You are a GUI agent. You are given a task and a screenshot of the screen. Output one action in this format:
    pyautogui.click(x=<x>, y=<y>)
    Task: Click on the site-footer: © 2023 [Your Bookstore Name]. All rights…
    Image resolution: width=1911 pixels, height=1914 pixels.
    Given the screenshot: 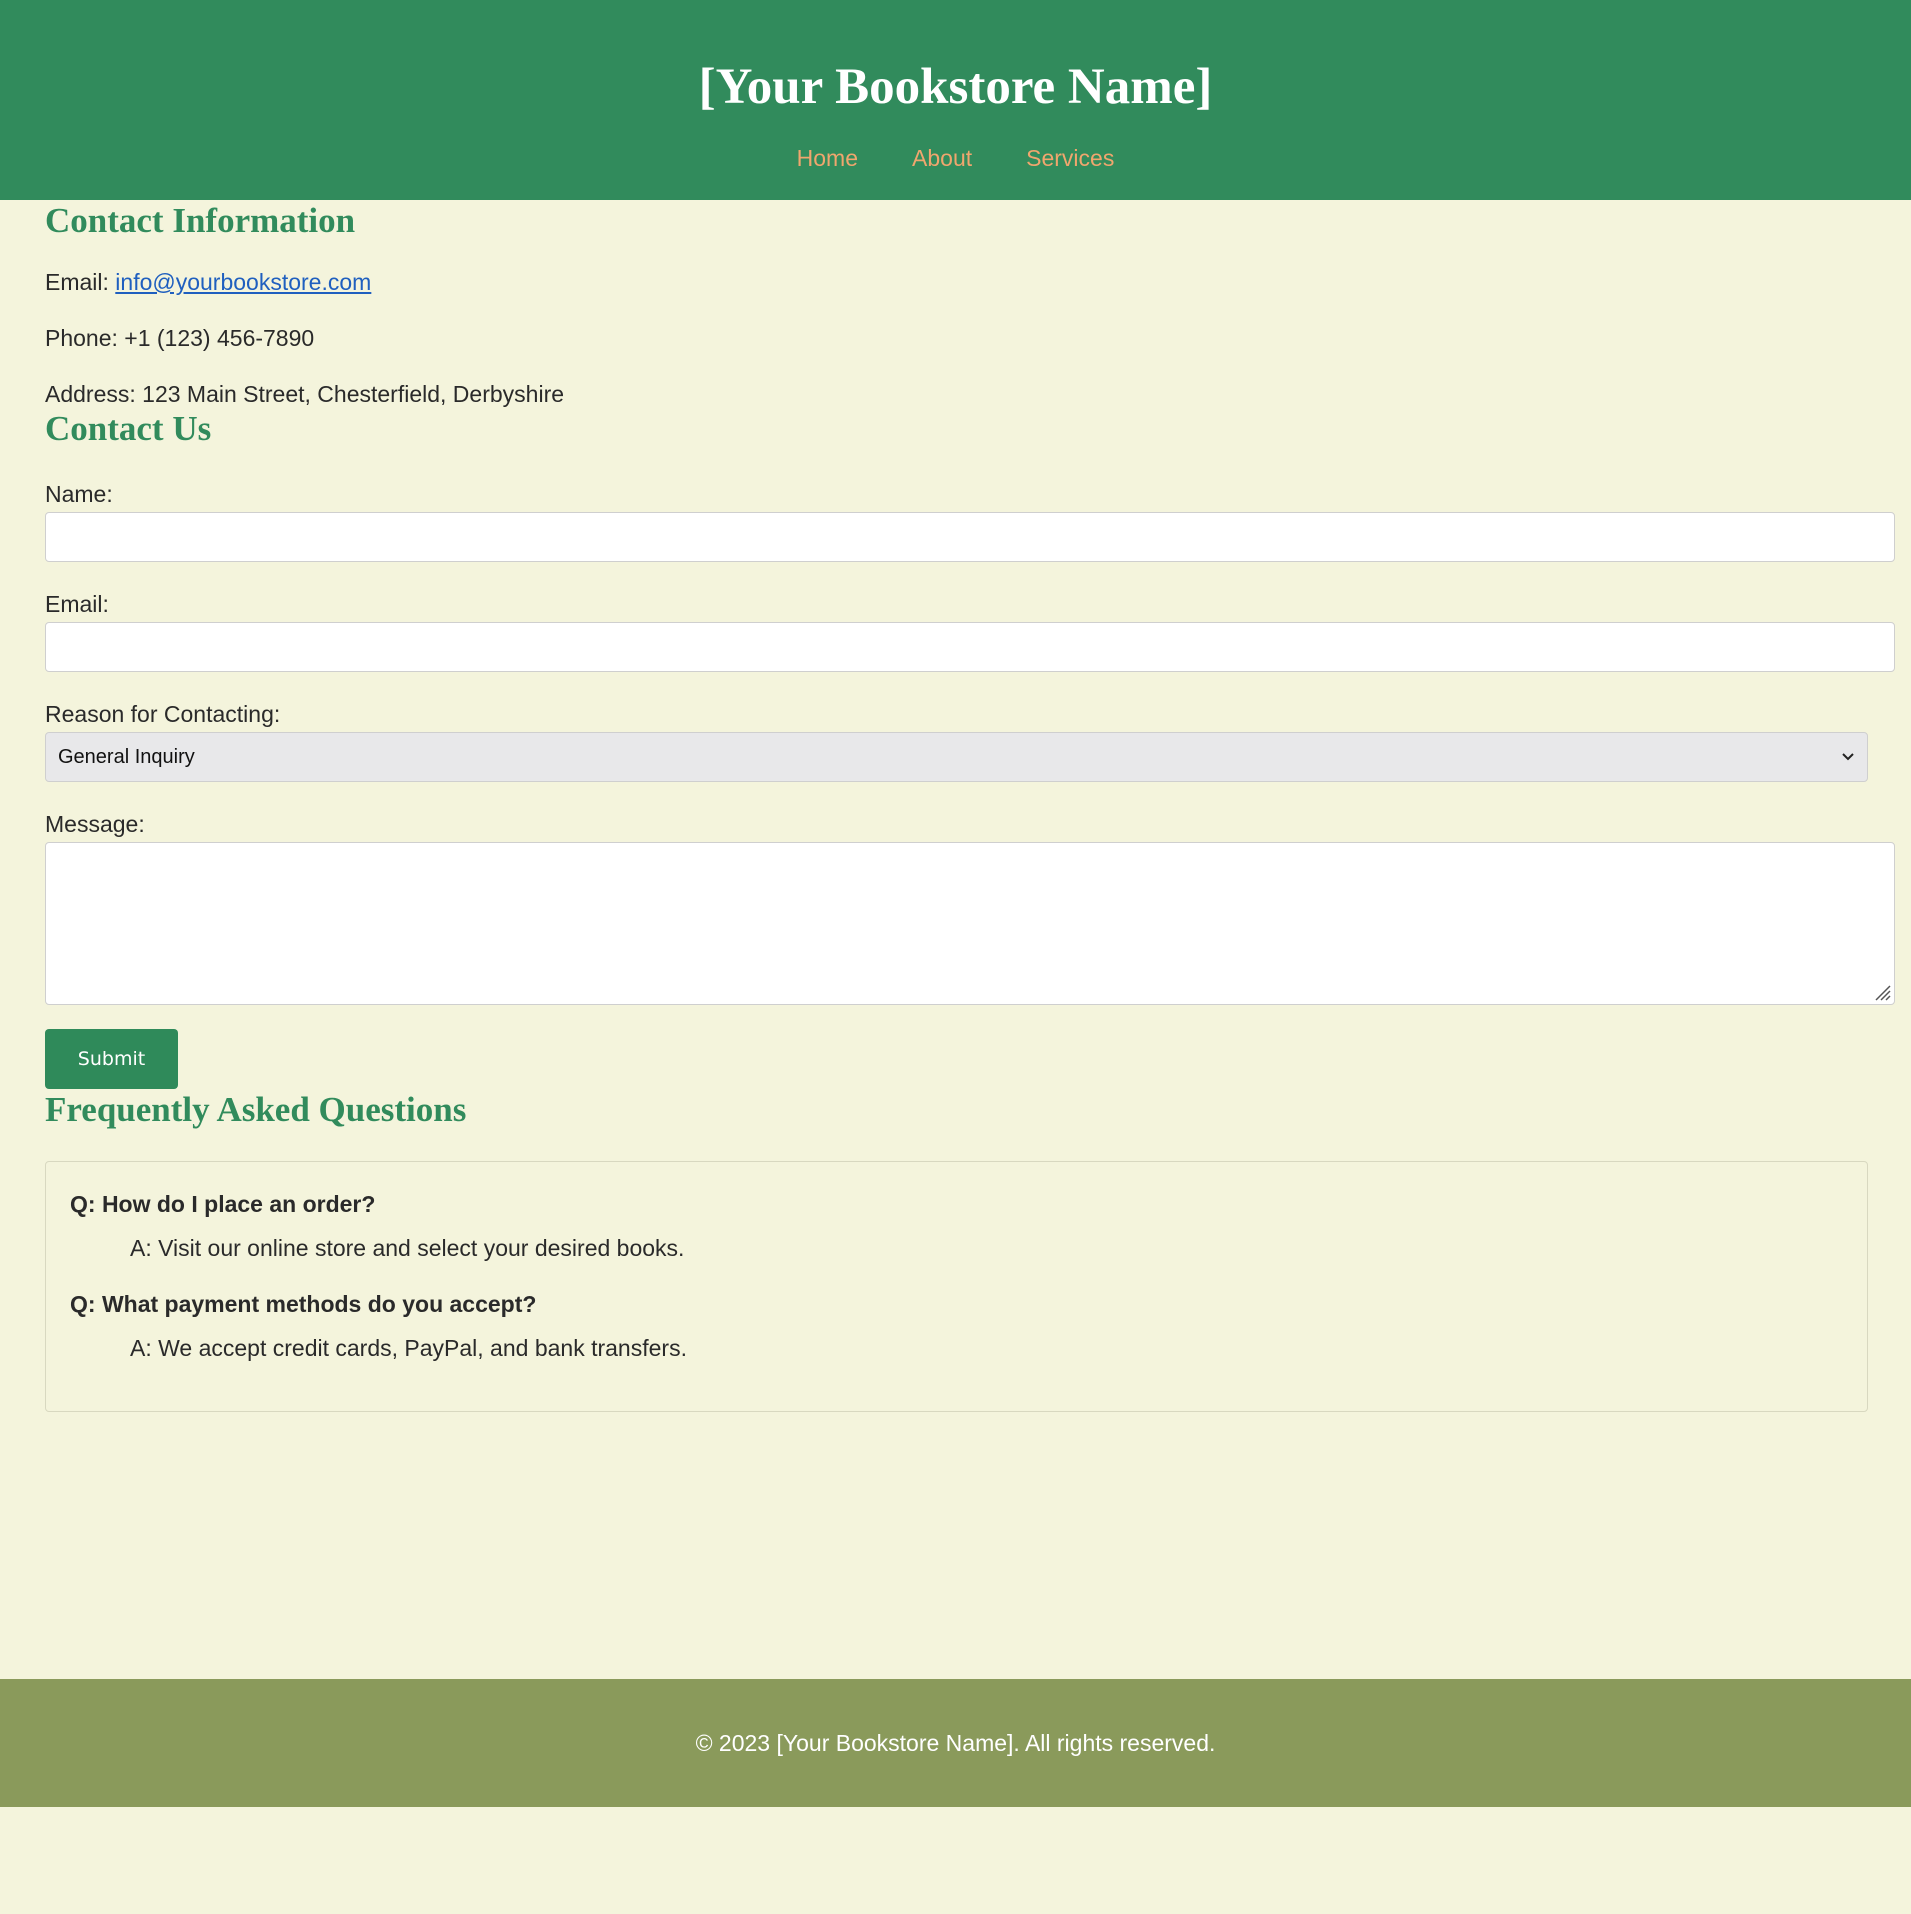 What is the action you would take?
    pyautogui.click(x=955, y=1743)
    